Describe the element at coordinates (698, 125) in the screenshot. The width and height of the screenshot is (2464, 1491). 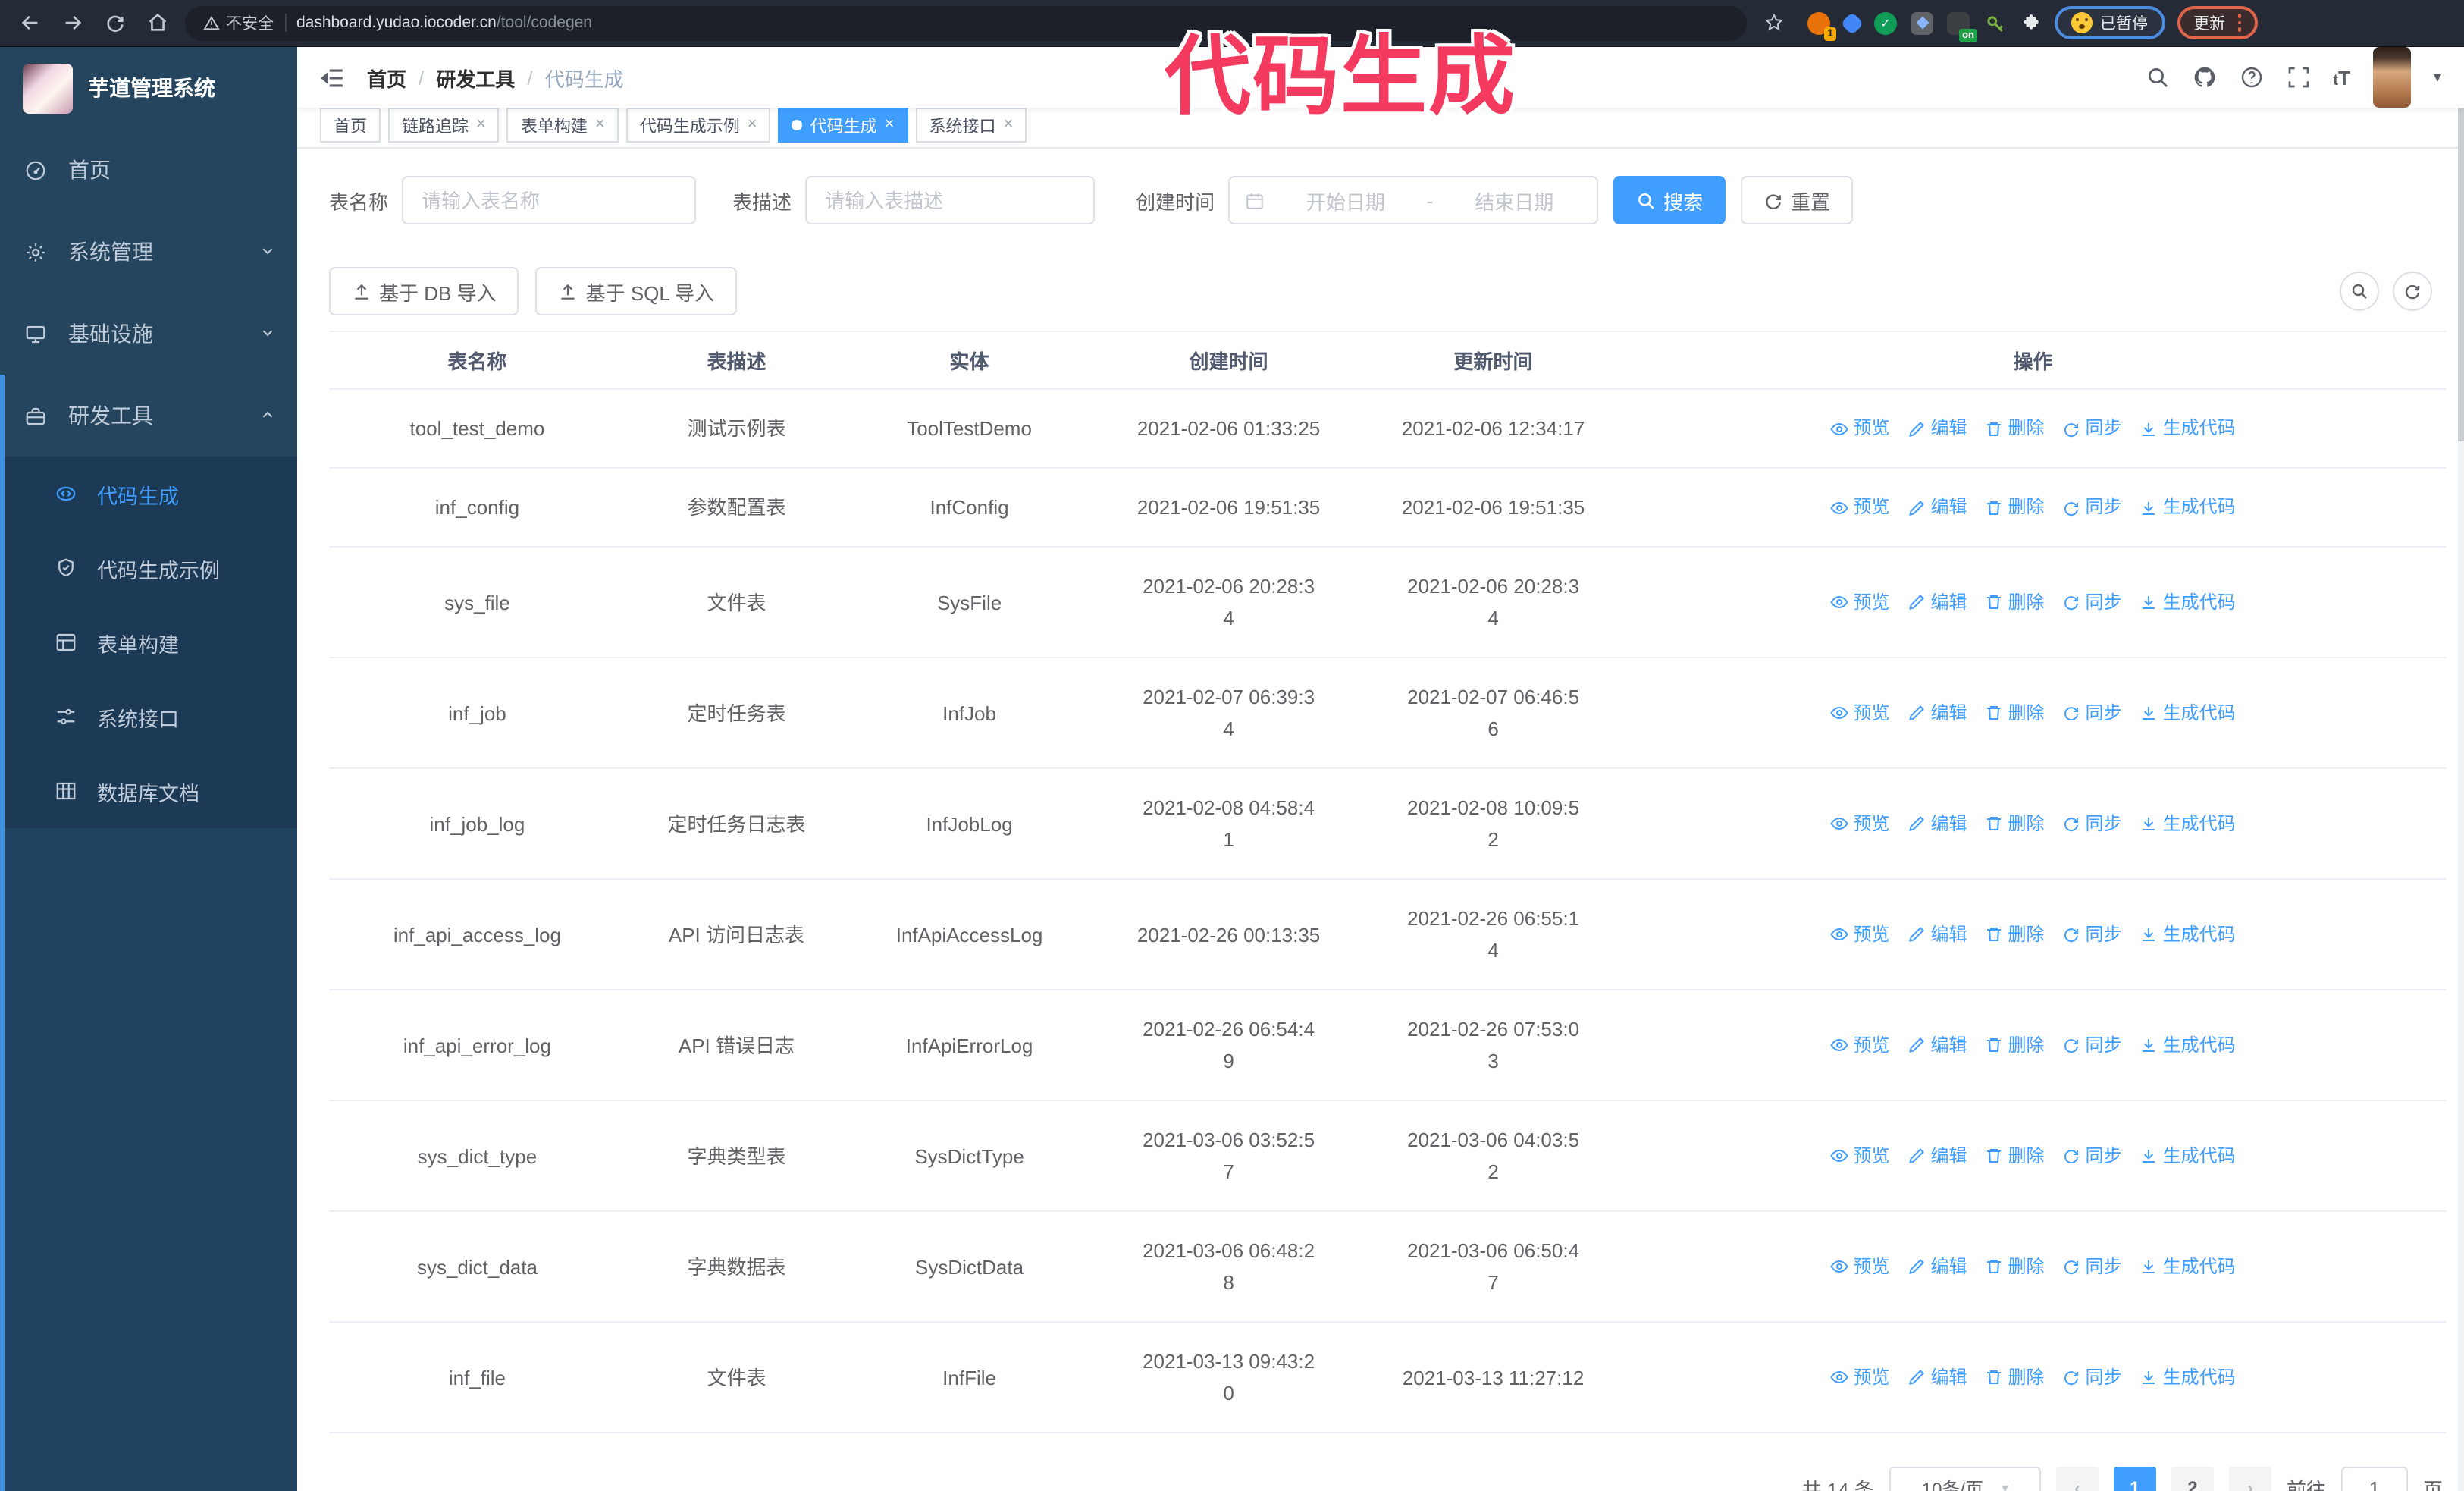
I see `tab-codegen-demo: 代码生成示例 ×` at that location.